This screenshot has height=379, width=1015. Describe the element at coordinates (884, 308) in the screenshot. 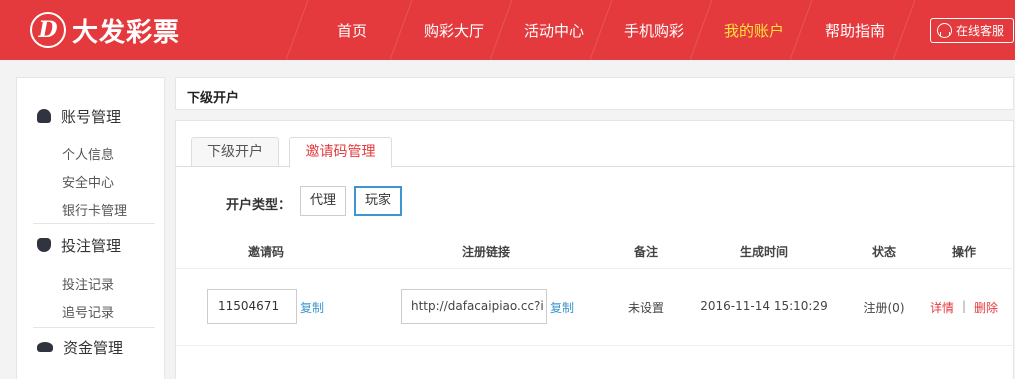

I see `status-value: 注册(0)` at that location.